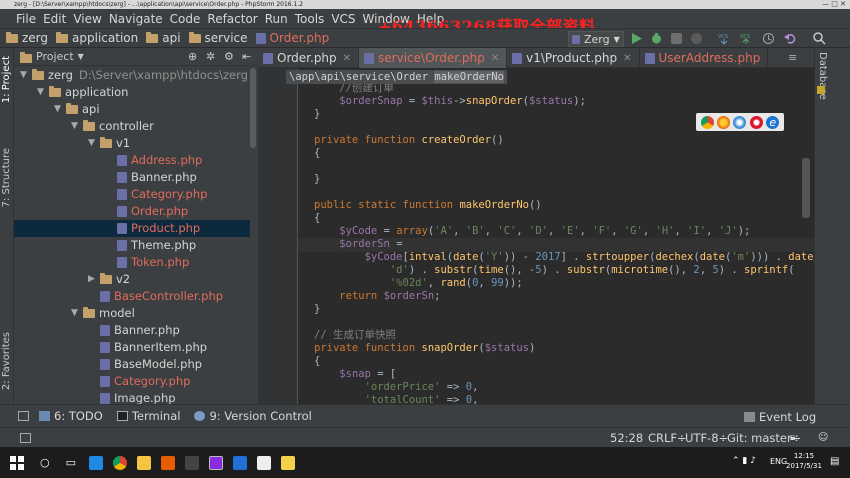 The image size is (850, 478). Describe the element at coordinates (132, 92) in the screenshot. I see `tree-folder: ▼ application` at that location.